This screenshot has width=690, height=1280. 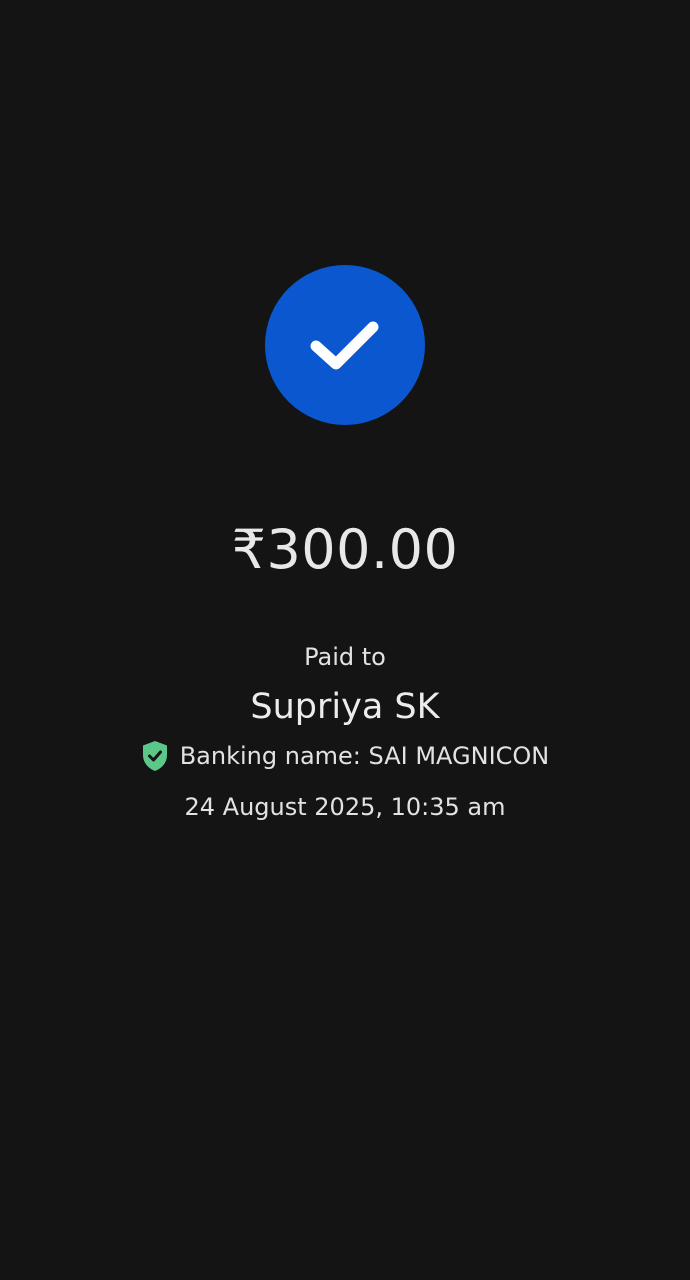 What do you see at coordinates (155, 756) in the screenshot?
I see `verified-shield-icon` at bounding box center [155, 756].